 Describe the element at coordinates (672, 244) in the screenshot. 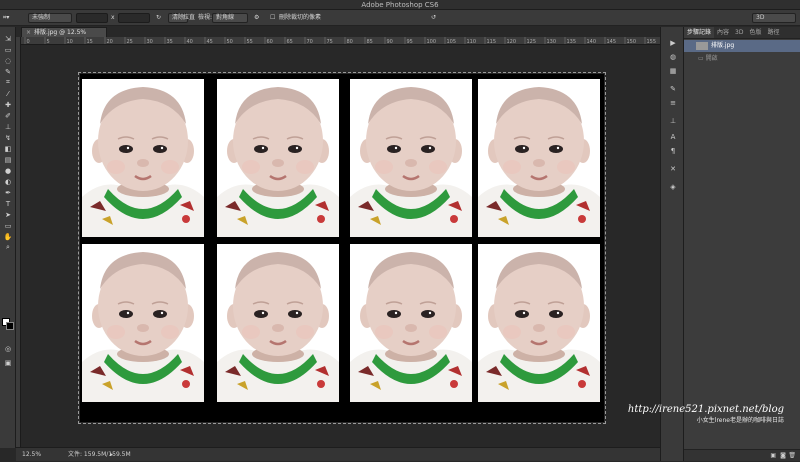

I see `panel-icon-strip: ▶ ◍ ▦ ✎ ≡ ⊥ A ¶ ✕ ◈` at that location.